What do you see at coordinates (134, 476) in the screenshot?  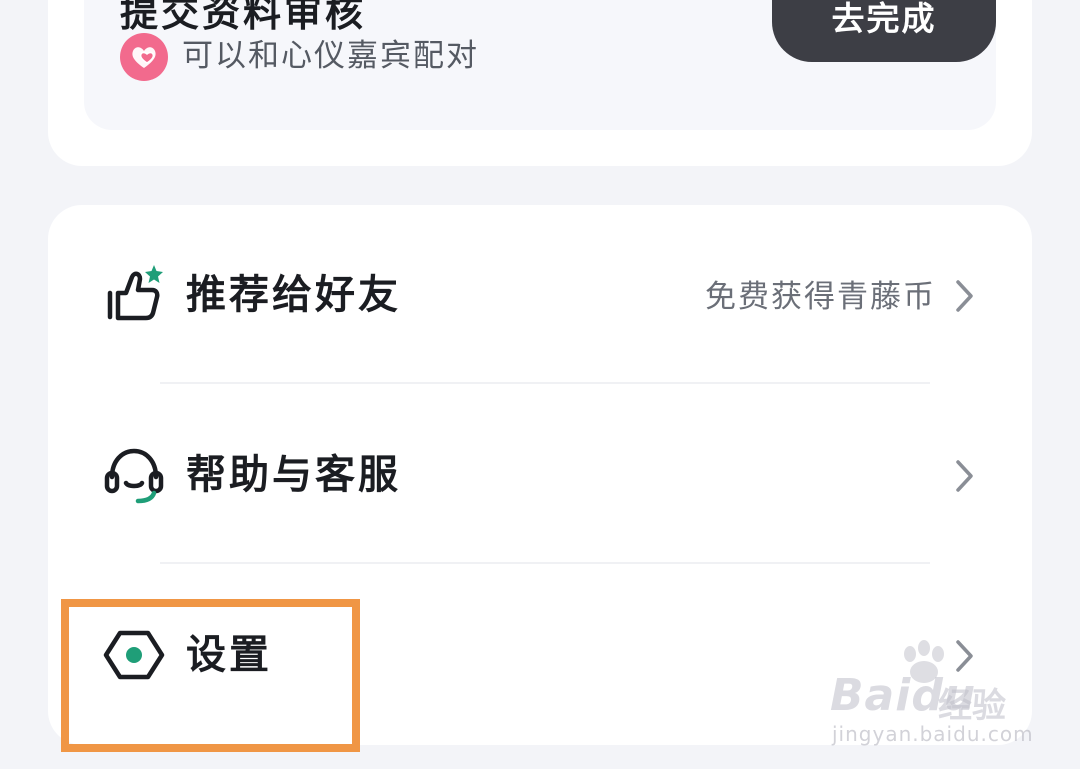 I see `headset-icon` at bounding box center [134, 476].